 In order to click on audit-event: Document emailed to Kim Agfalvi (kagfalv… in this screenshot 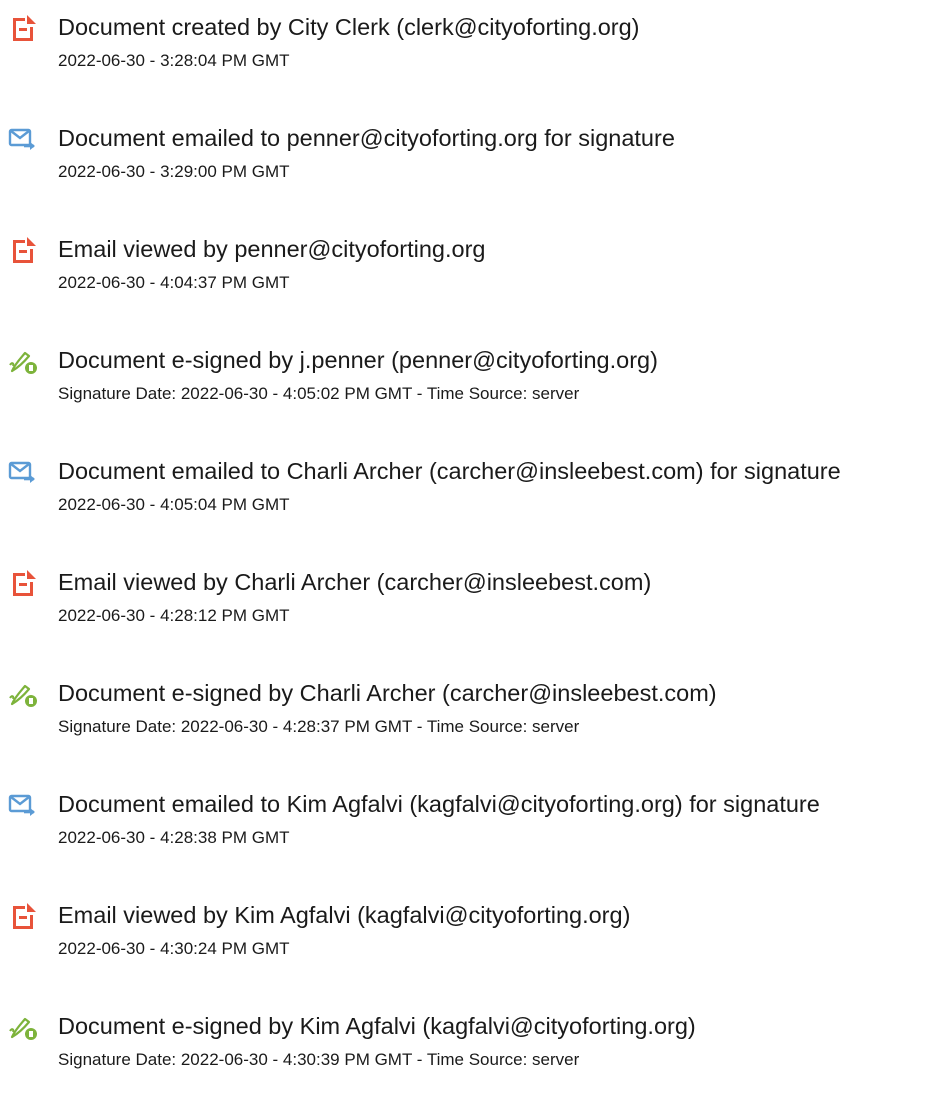, I will do `click(473, 829)`.